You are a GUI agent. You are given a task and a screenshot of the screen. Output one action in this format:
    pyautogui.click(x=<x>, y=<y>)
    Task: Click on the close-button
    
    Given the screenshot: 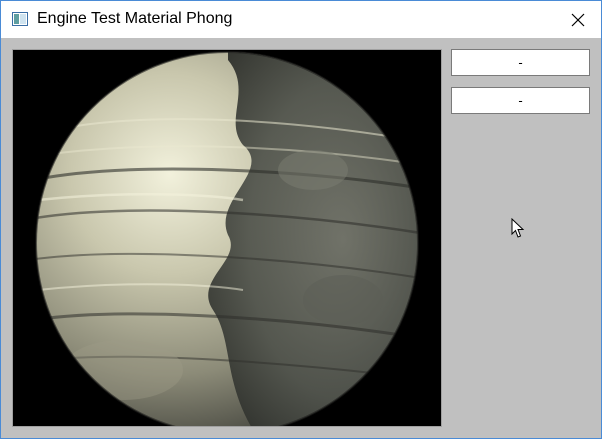 What is the action you would take?
    pyautogui.click(x=578, y=19)
    